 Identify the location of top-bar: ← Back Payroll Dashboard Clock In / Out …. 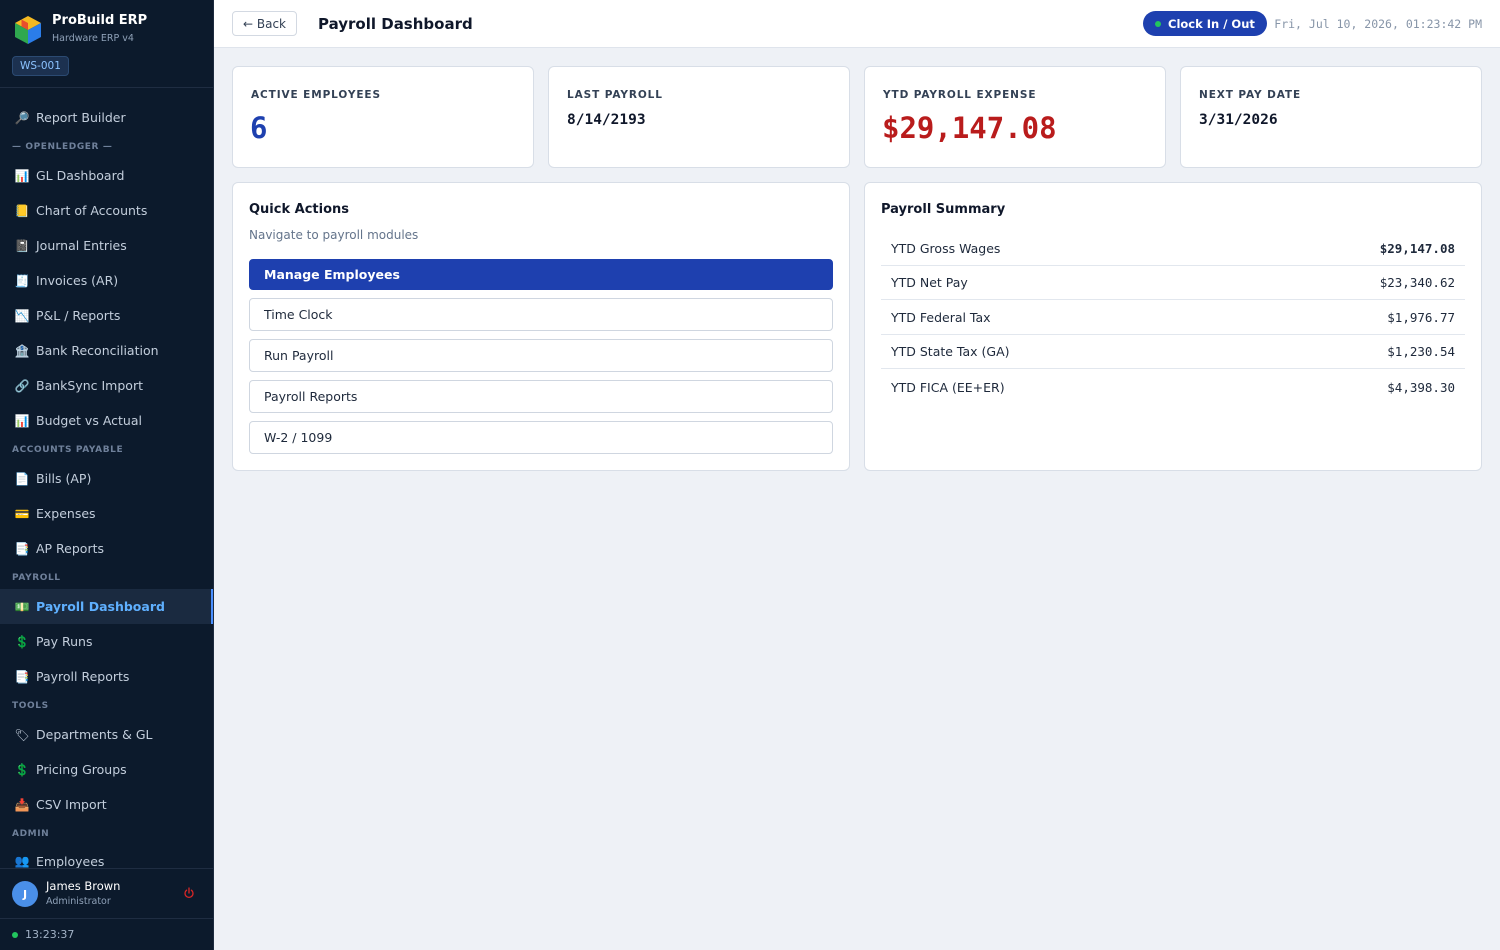
(857, 24).